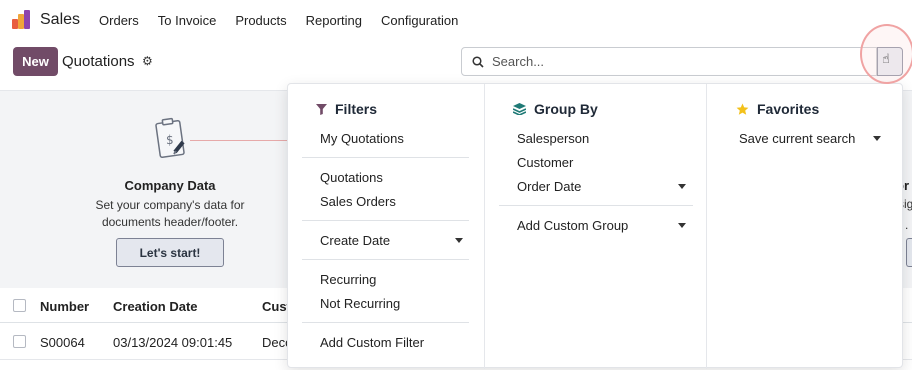 Image resolution: width=912 pixels, height=370 pixels. I want to click on filter-not-recurring: Not Recurring, so click(360, 303).